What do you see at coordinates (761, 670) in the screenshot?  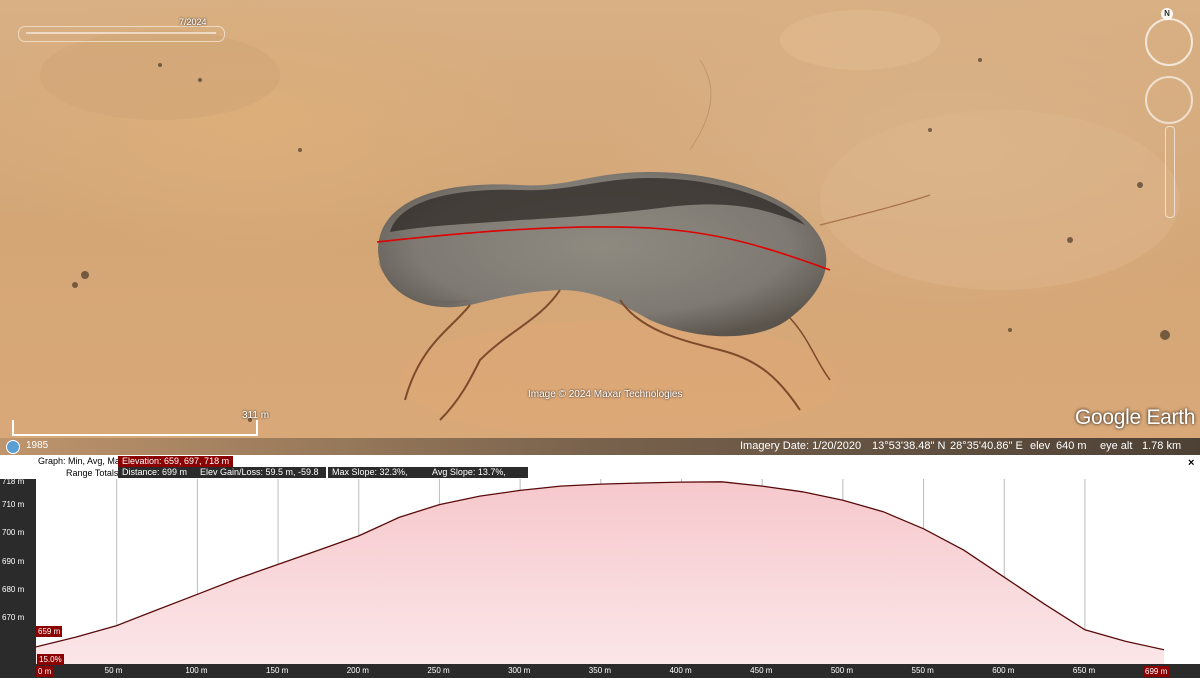 I see `x-tick-label: 450 m` at bounding box center [761, 670].